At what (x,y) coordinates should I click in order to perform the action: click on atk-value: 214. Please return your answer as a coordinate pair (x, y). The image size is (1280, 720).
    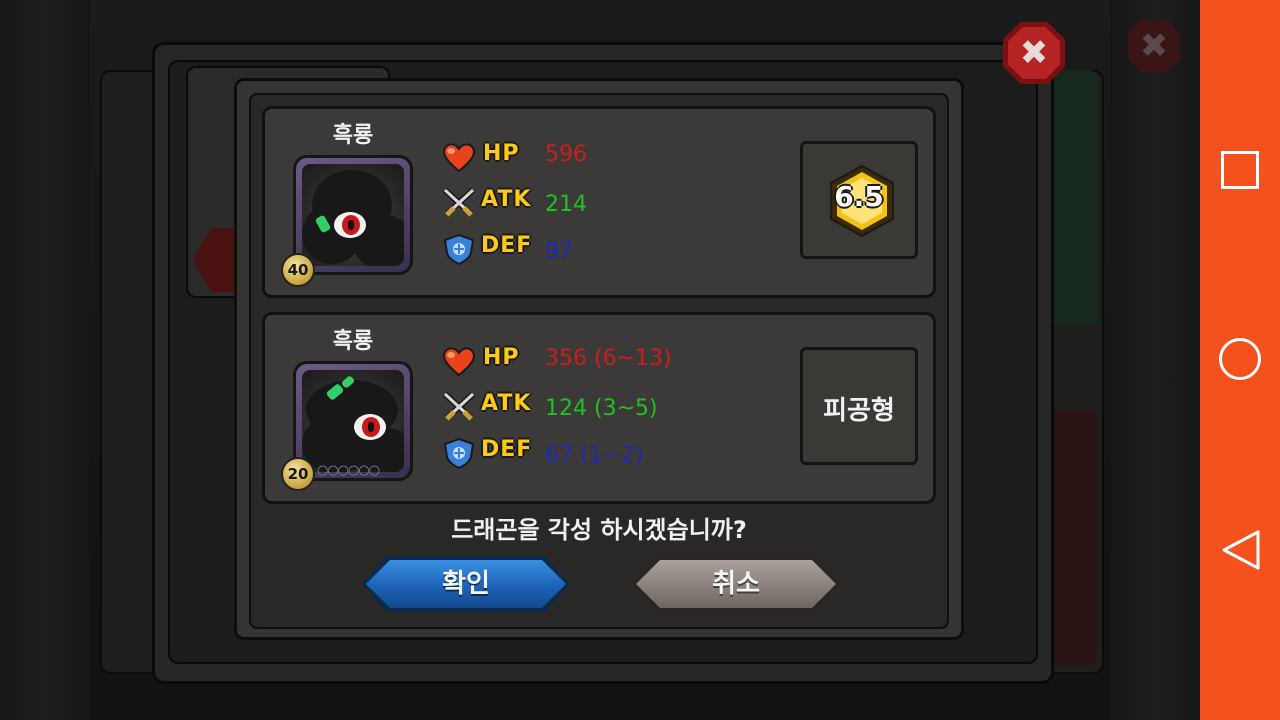
    Looking at the image, I should click on (566, 204).